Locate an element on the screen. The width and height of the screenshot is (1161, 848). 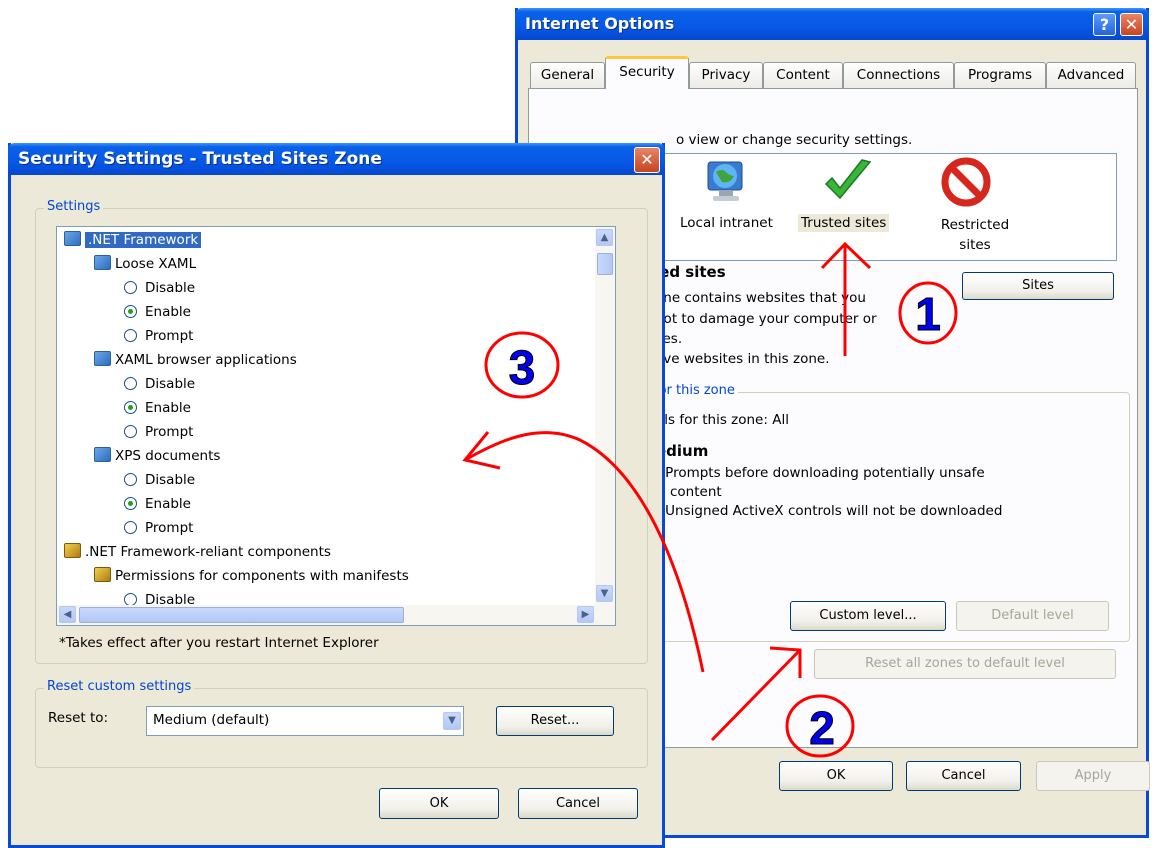
select-zone-text: o view or change security settings. is located at coordinates (794, 140).